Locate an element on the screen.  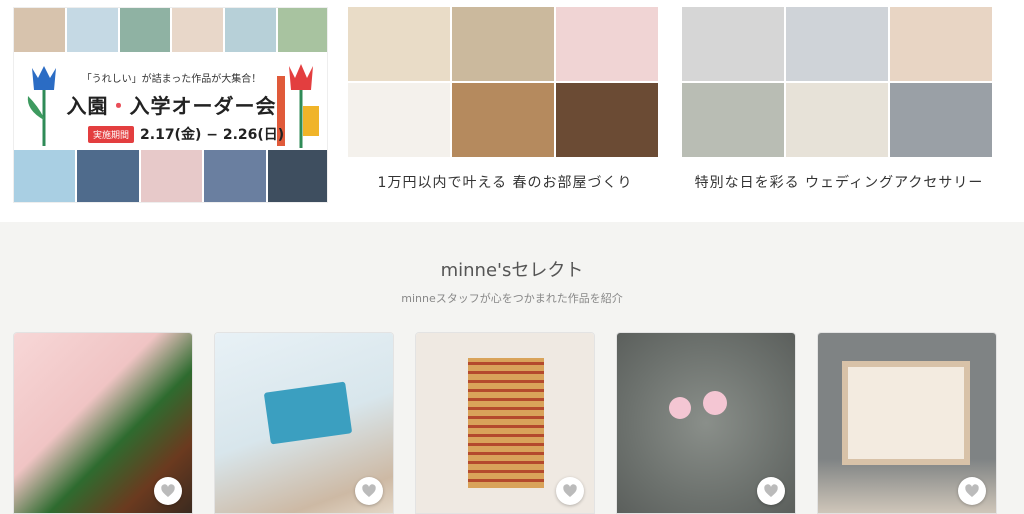
banner-top-photos is located at coordinates (170, 30).